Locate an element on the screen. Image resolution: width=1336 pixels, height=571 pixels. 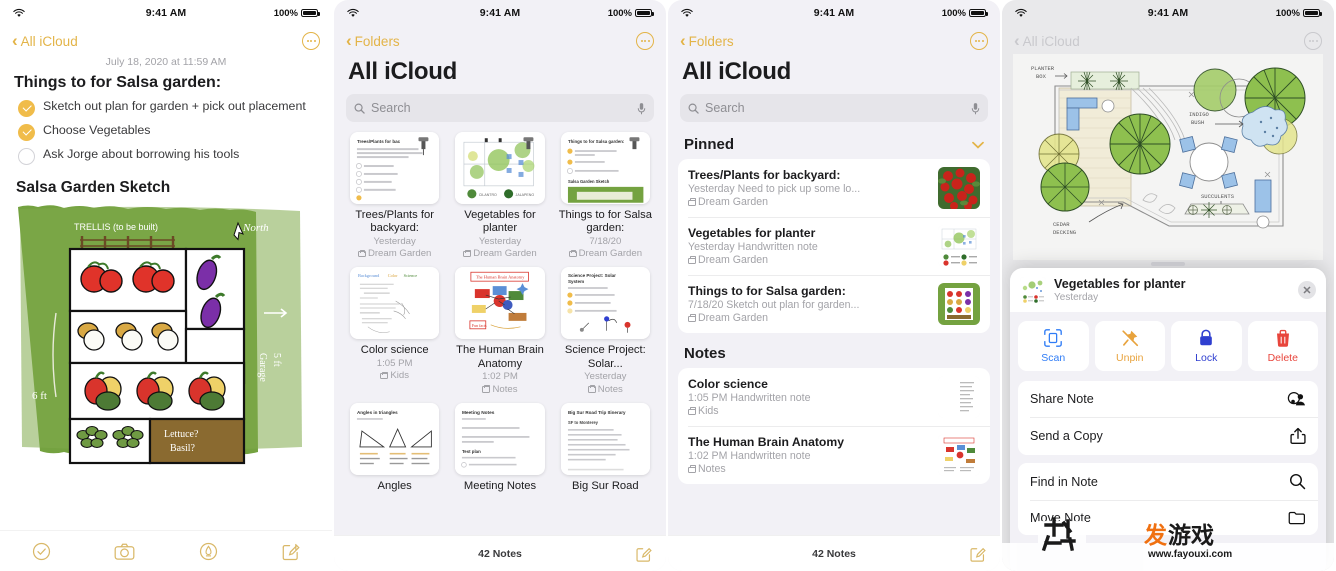
section-header-notes: Notes is located at coordinates (834, 350).